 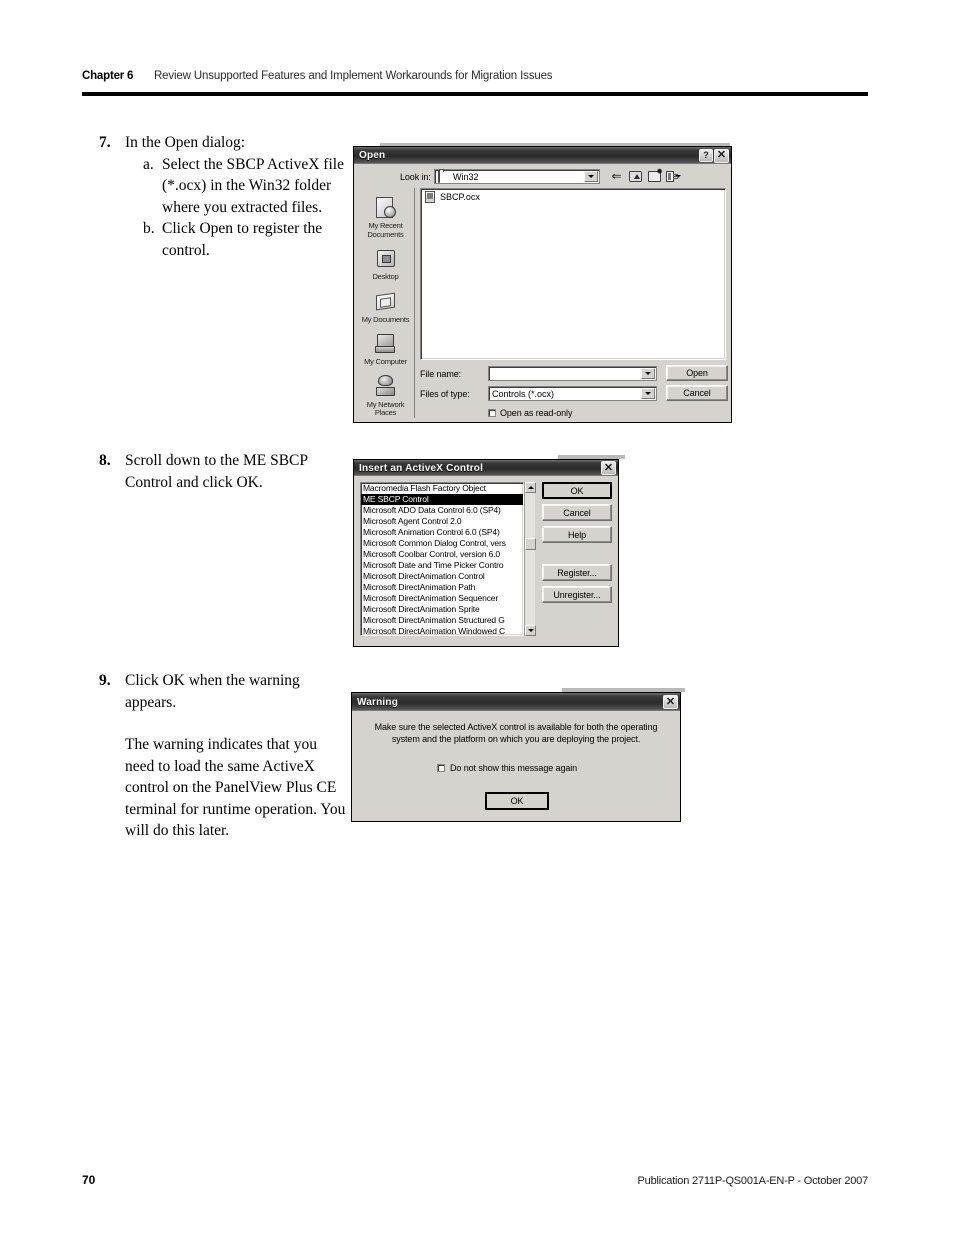 I want to click on open-button: Open, so click(x=697, y=373).